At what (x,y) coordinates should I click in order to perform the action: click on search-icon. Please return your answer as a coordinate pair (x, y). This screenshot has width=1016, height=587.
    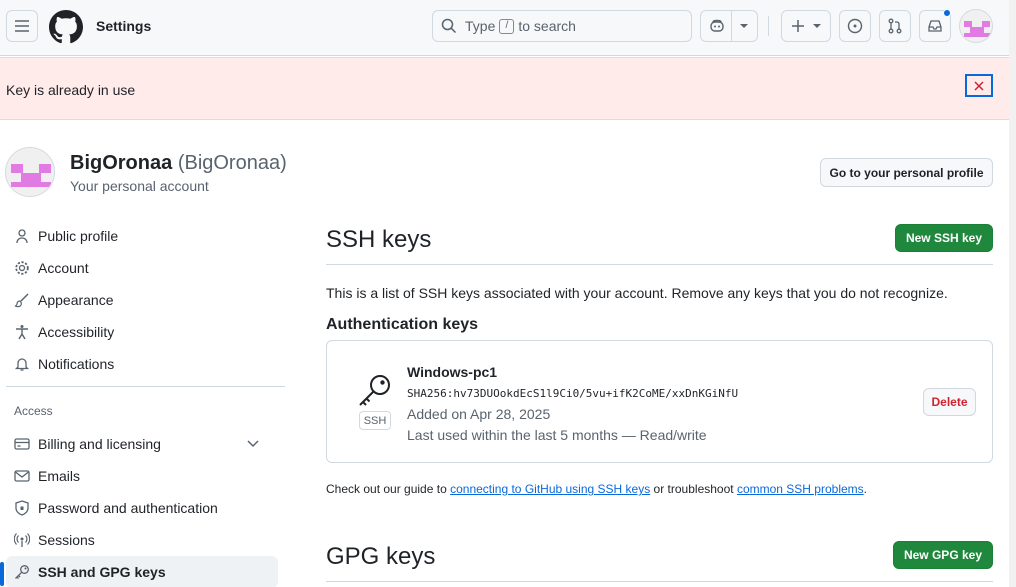
    Looking at the image, I should click on (449, 26).